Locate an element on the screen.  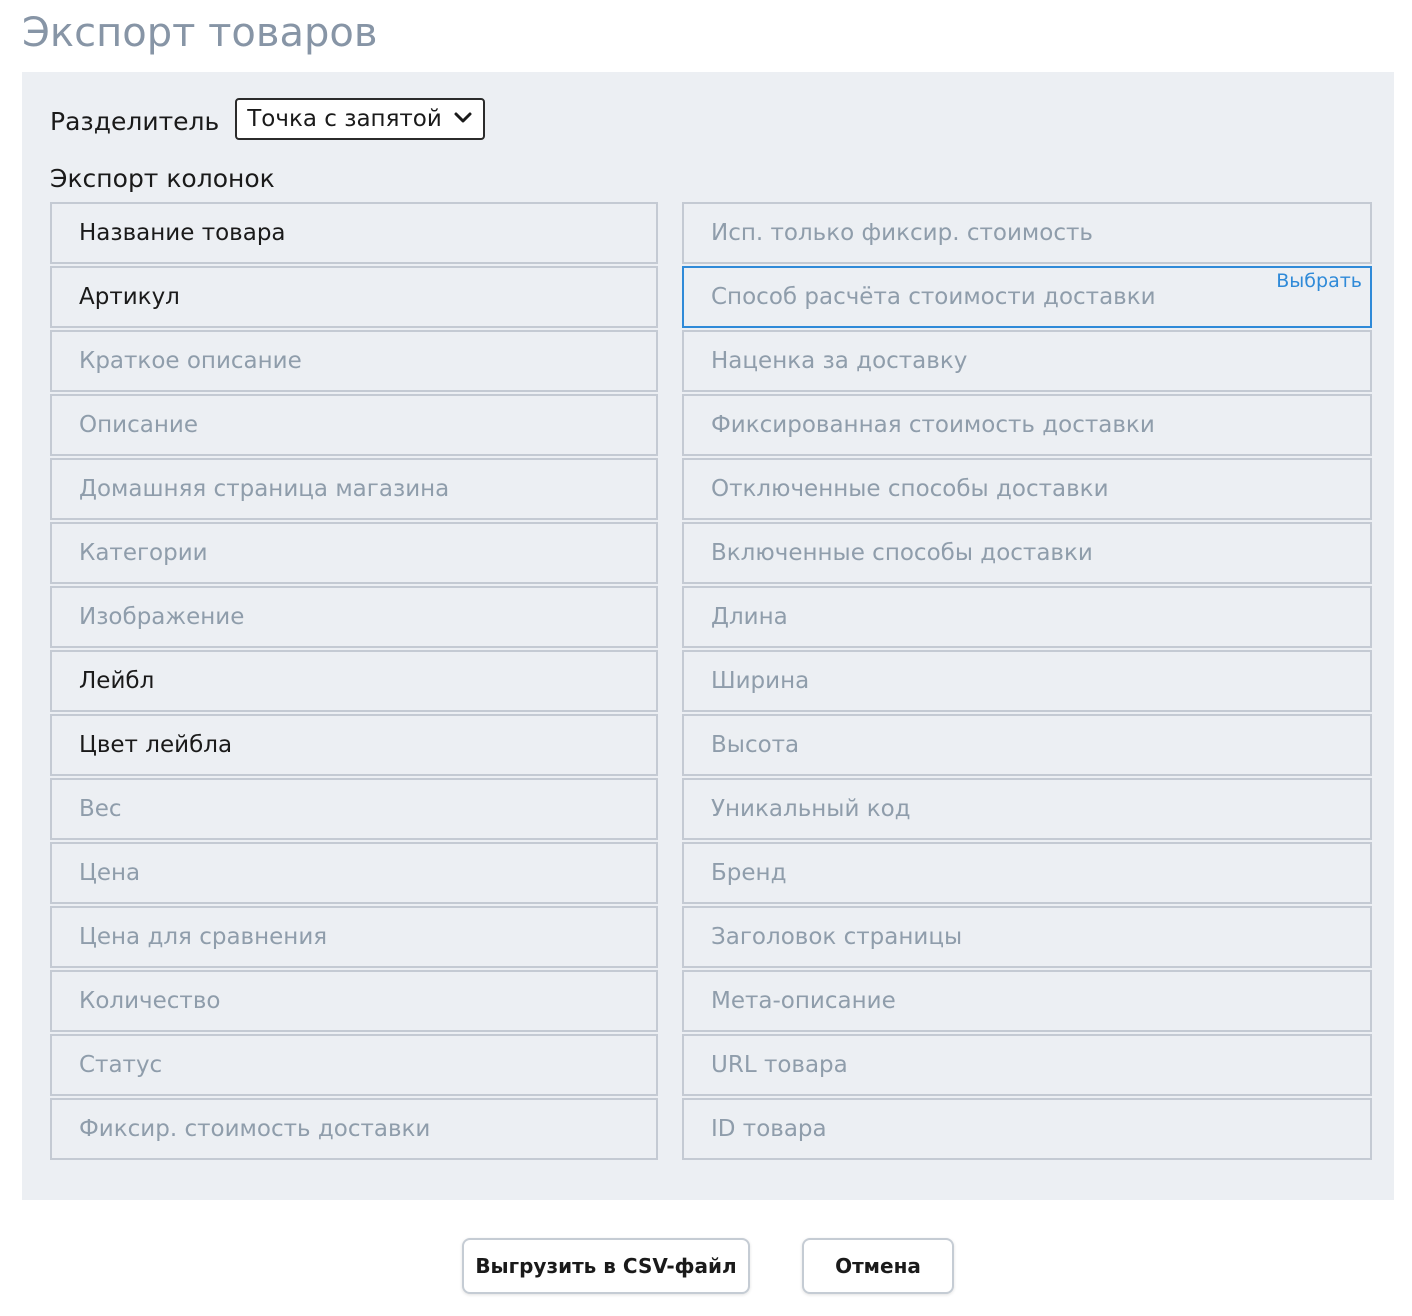
separator-label: Разделитель is located at coordinates (135, 121).